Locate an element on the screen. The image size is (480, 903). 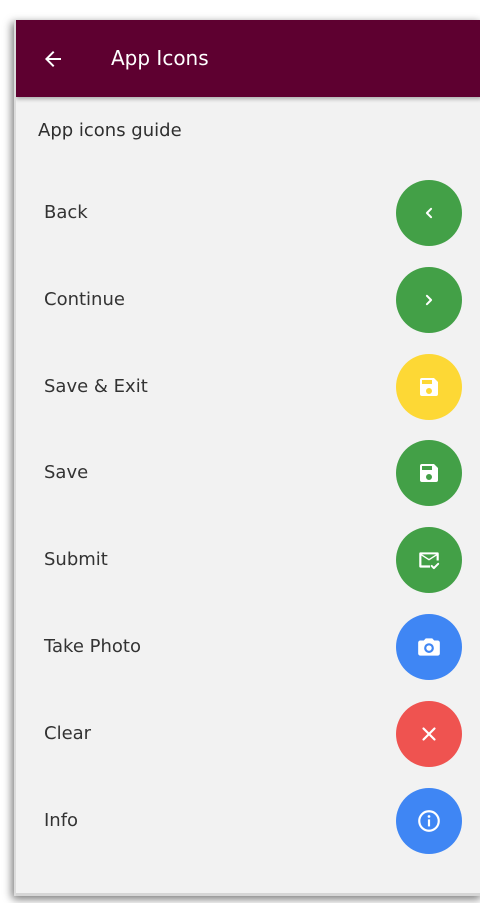
continue-circle-button is located at coordinates (429, 299).